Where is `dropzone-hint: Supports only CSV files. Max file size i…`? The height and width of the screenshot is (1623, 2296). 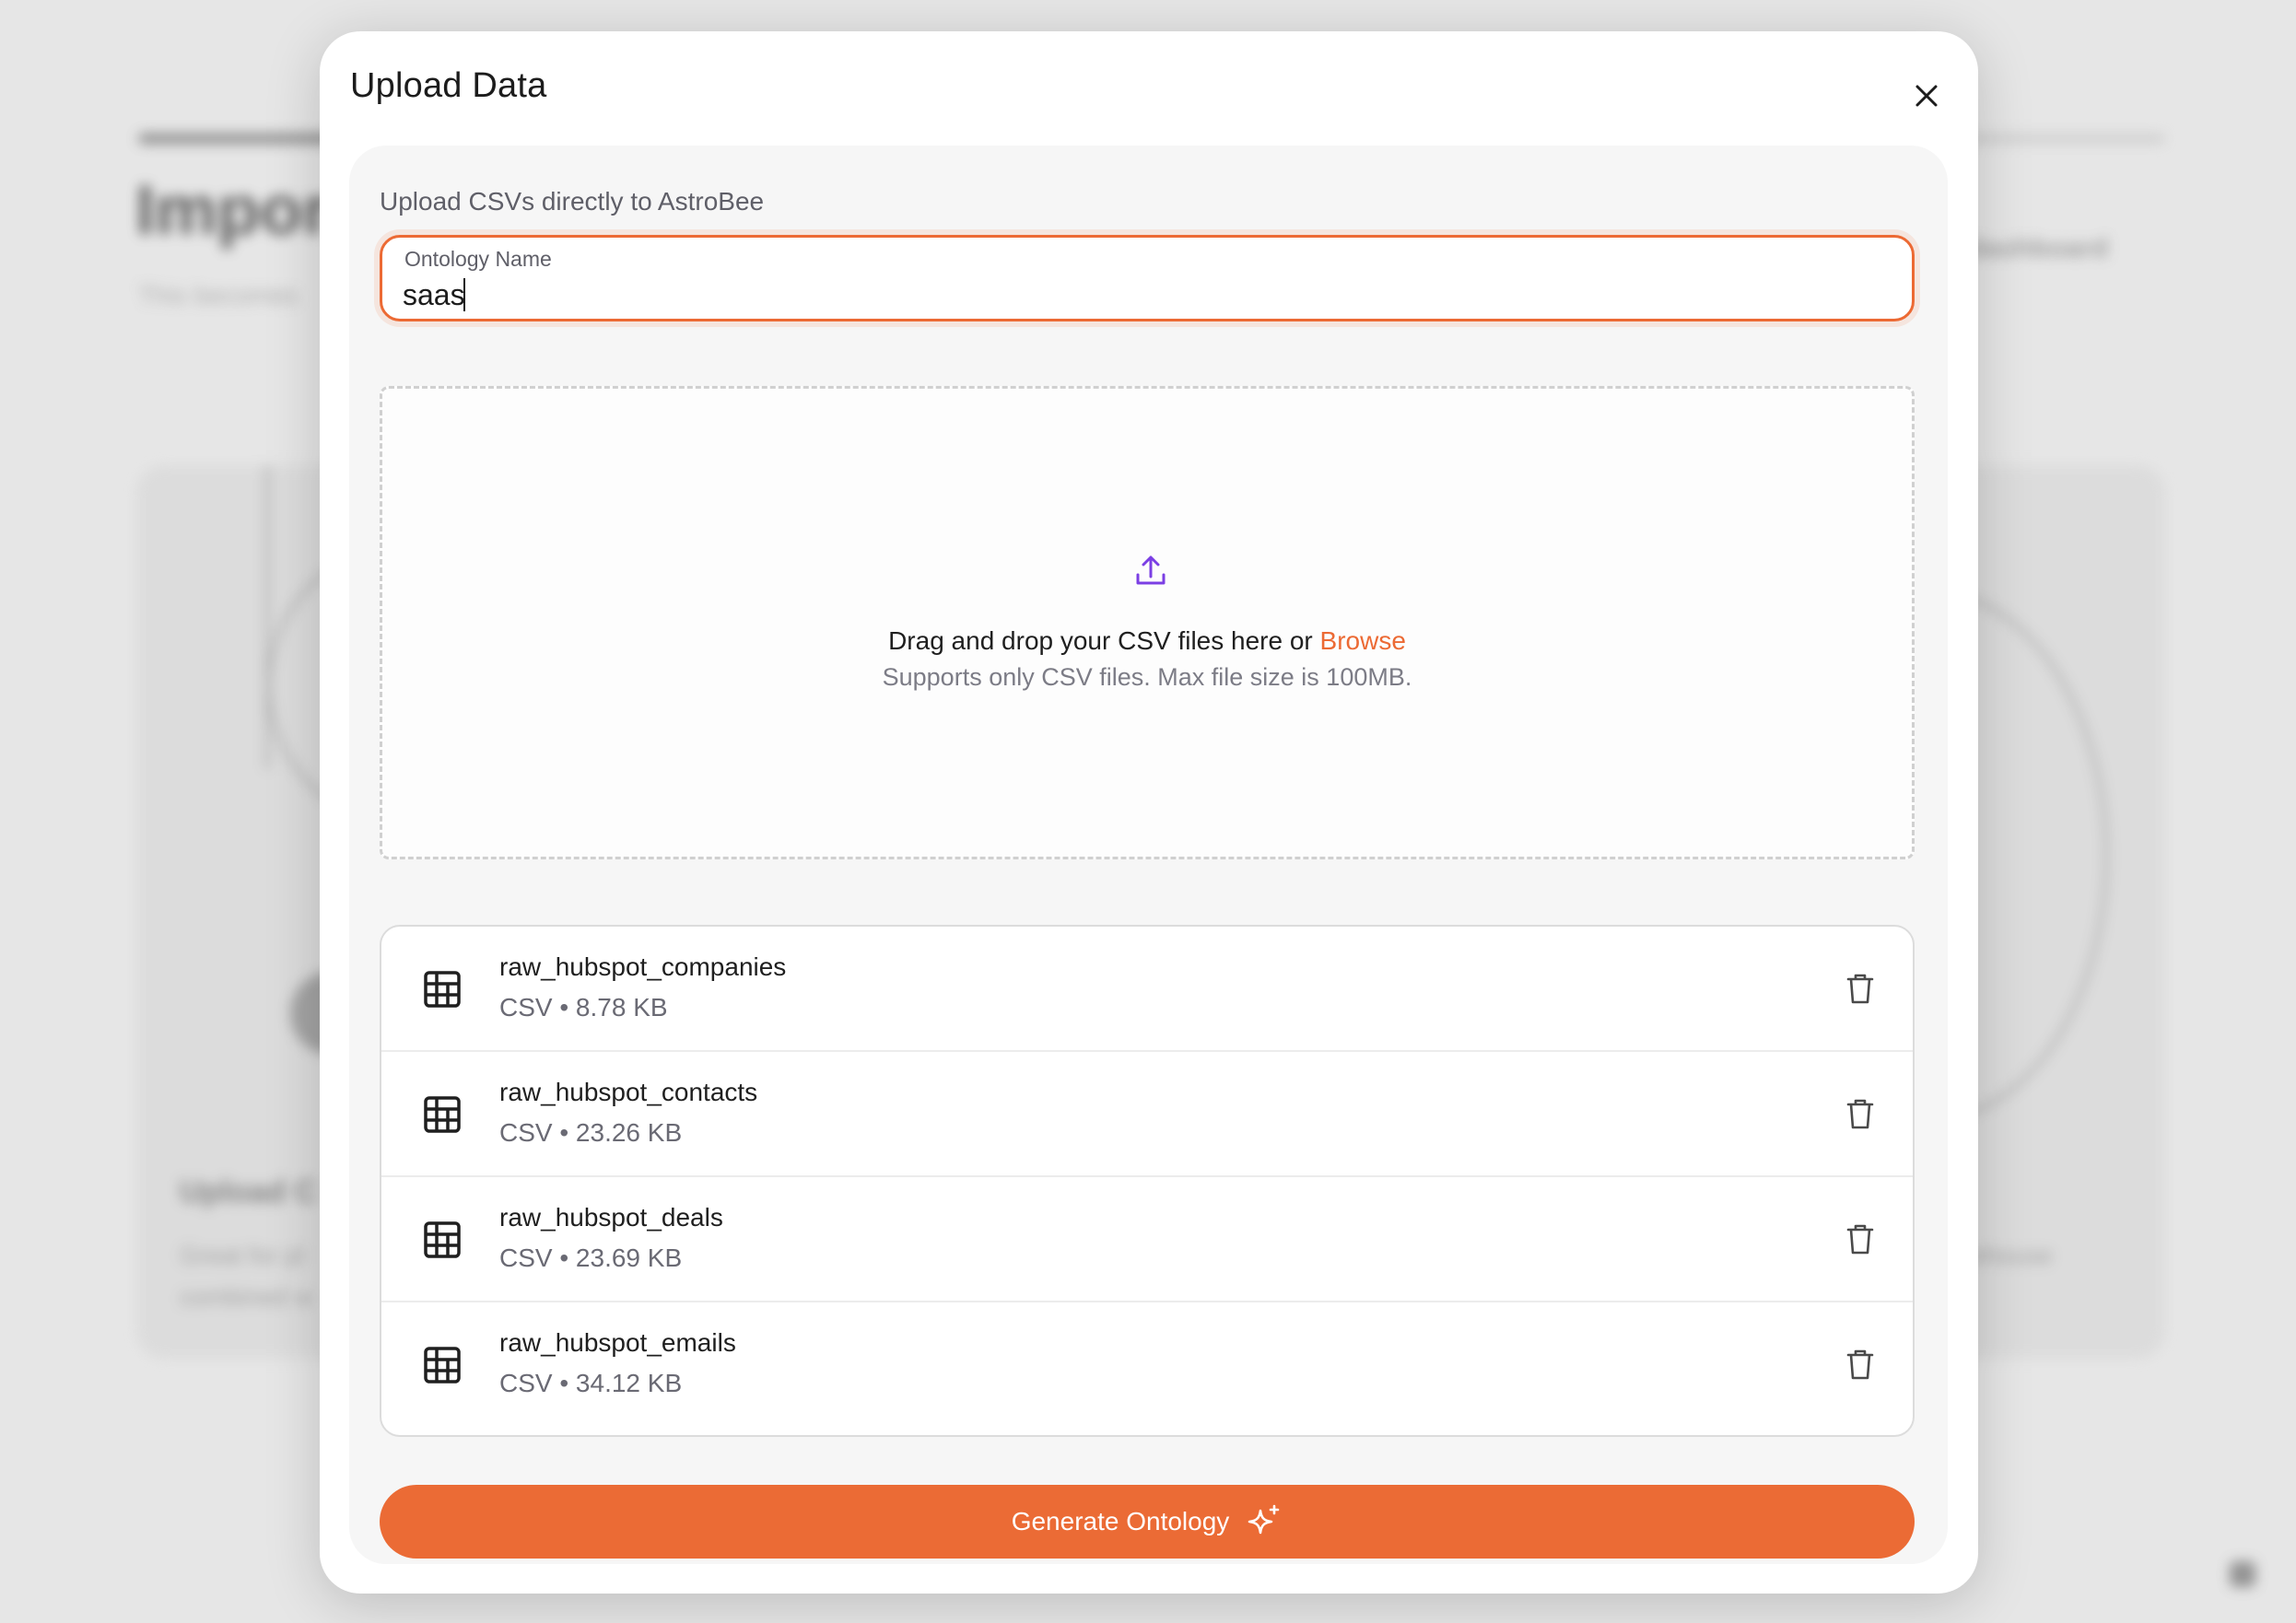 dropzone-hint: Supports only CSV files. Max file size i… is located at coordinates (1147, 677).